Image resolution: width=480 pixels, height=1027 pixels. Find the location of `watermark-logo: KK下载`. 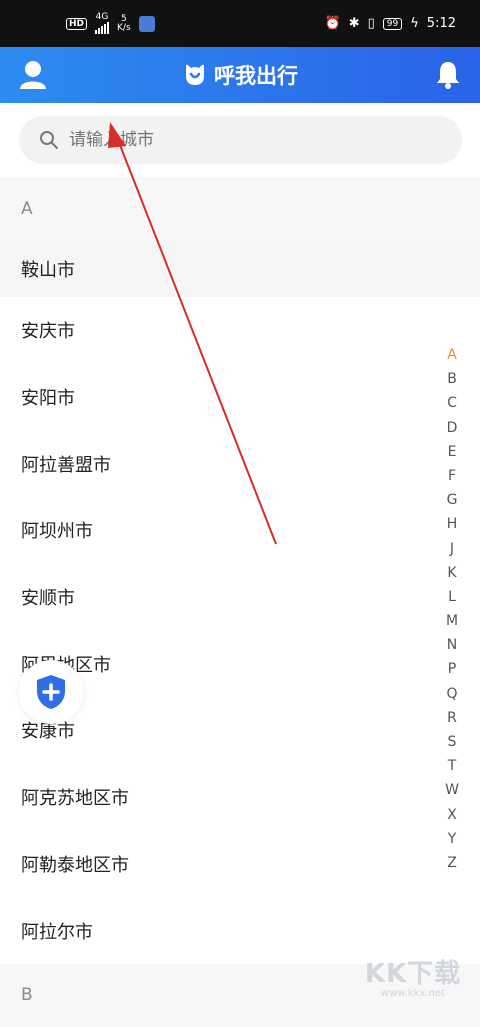

watermark-logo: KK下载 is located at coordinates (413, 974).